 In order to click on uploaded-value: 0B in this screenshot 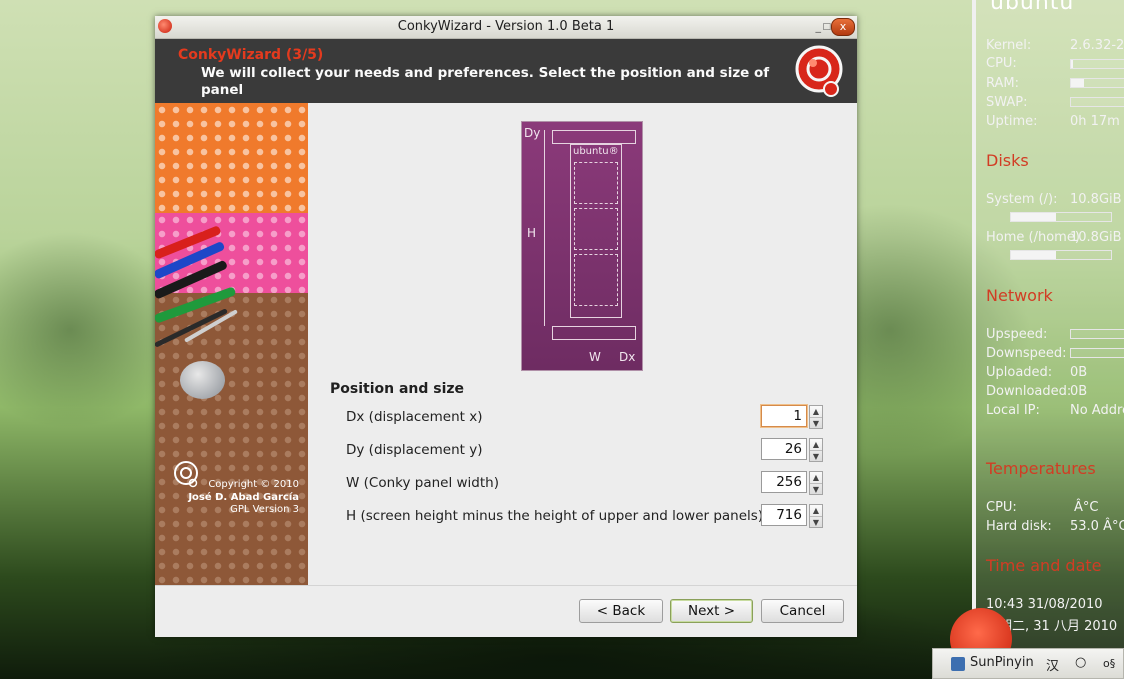, I will do `click(1079, 372)`.